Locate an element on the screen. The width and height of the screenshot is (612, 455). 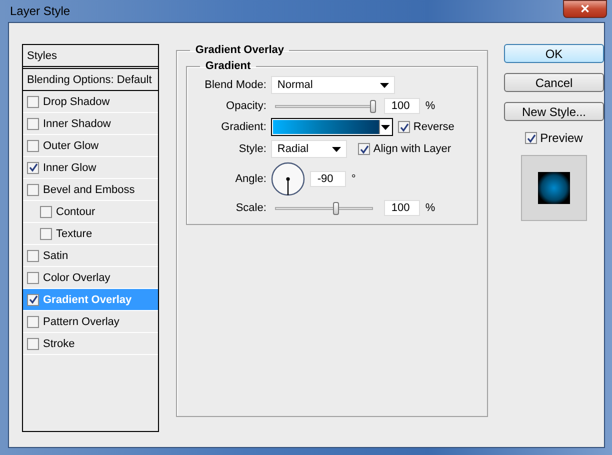
window-title: Layer Style is located at coordinates (39, 11).